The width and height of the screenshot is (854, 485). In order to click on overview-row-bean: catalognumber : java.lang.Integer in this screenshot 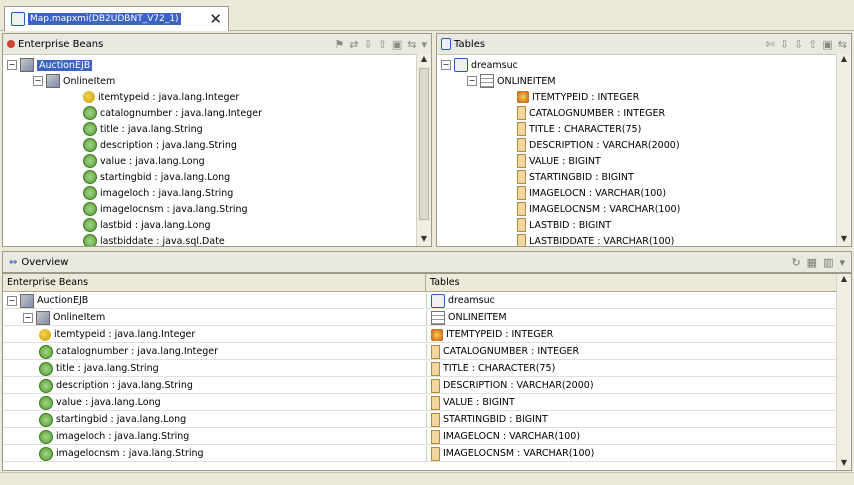, I will do `click(214, 352)`.